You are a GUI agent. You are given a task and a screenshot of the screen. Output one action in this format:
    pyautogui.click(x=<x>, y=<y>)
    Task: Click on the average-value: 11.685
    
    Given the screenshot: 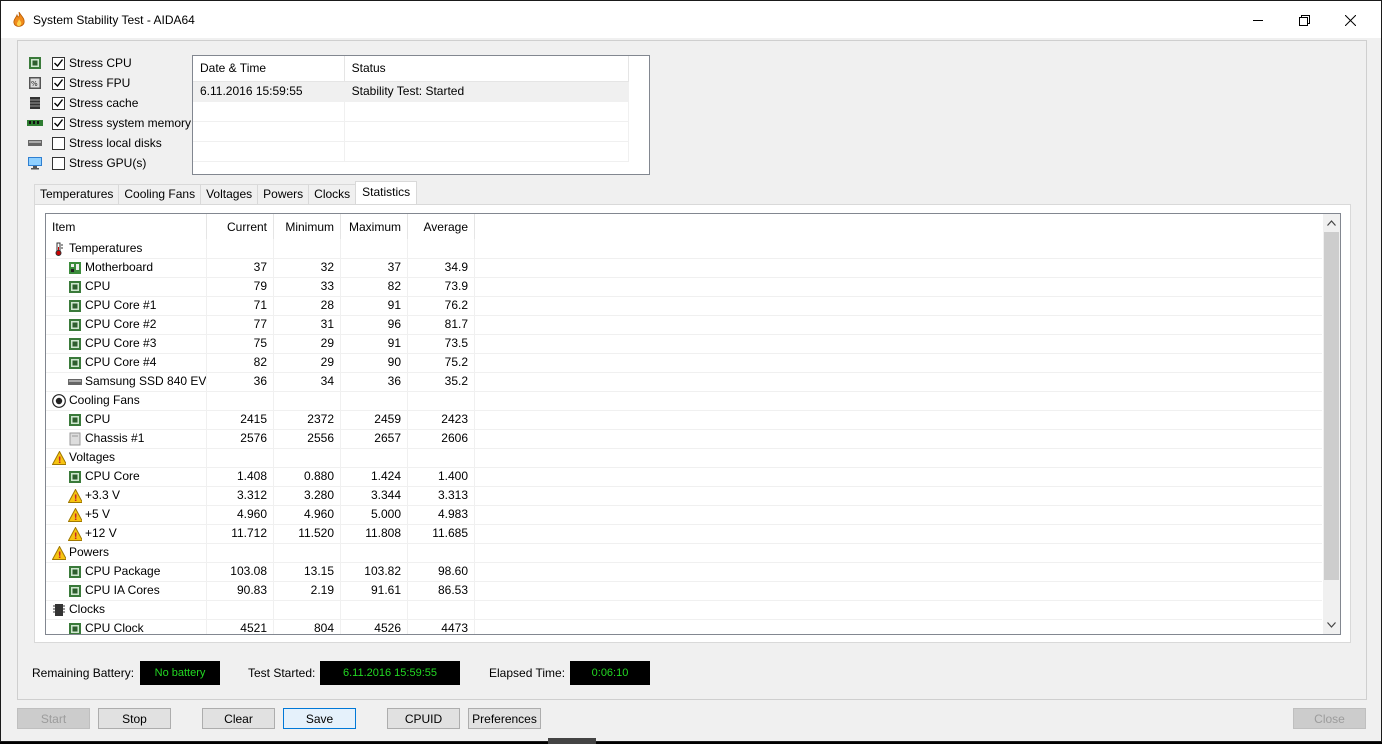 What is the action you would take?
    pyautogui.click(x=441, y=533)
    